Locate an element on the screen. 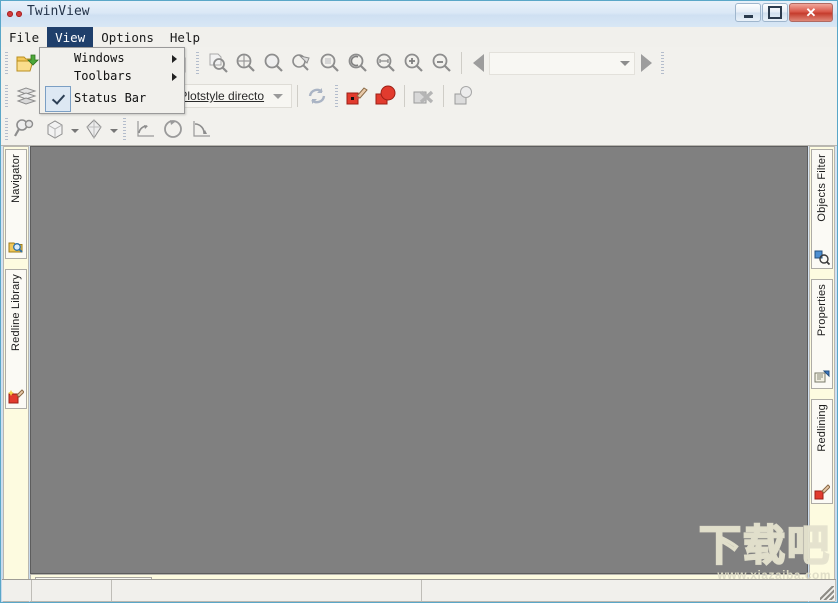 The image size is (838, 603). menu-options: Options is located at coordinates (127, 37).